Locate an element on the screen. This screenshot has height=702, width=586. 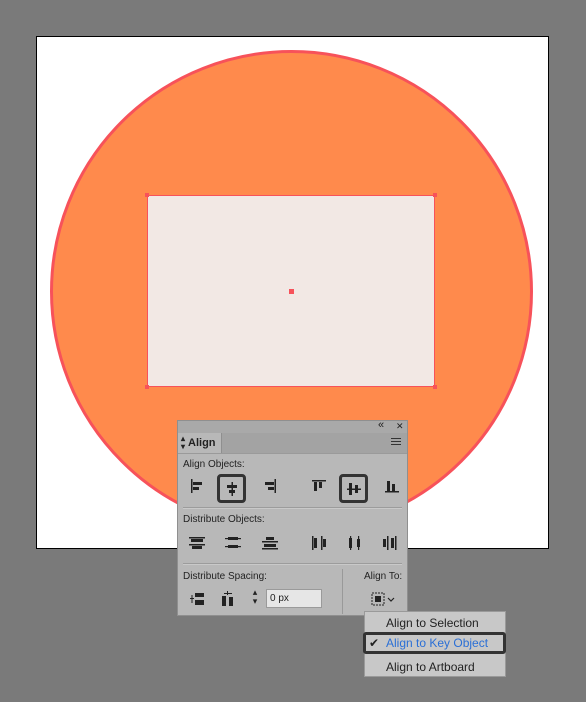
spacing-stepper-icon: ▴ ▾ is located at coordinates (255, 598).